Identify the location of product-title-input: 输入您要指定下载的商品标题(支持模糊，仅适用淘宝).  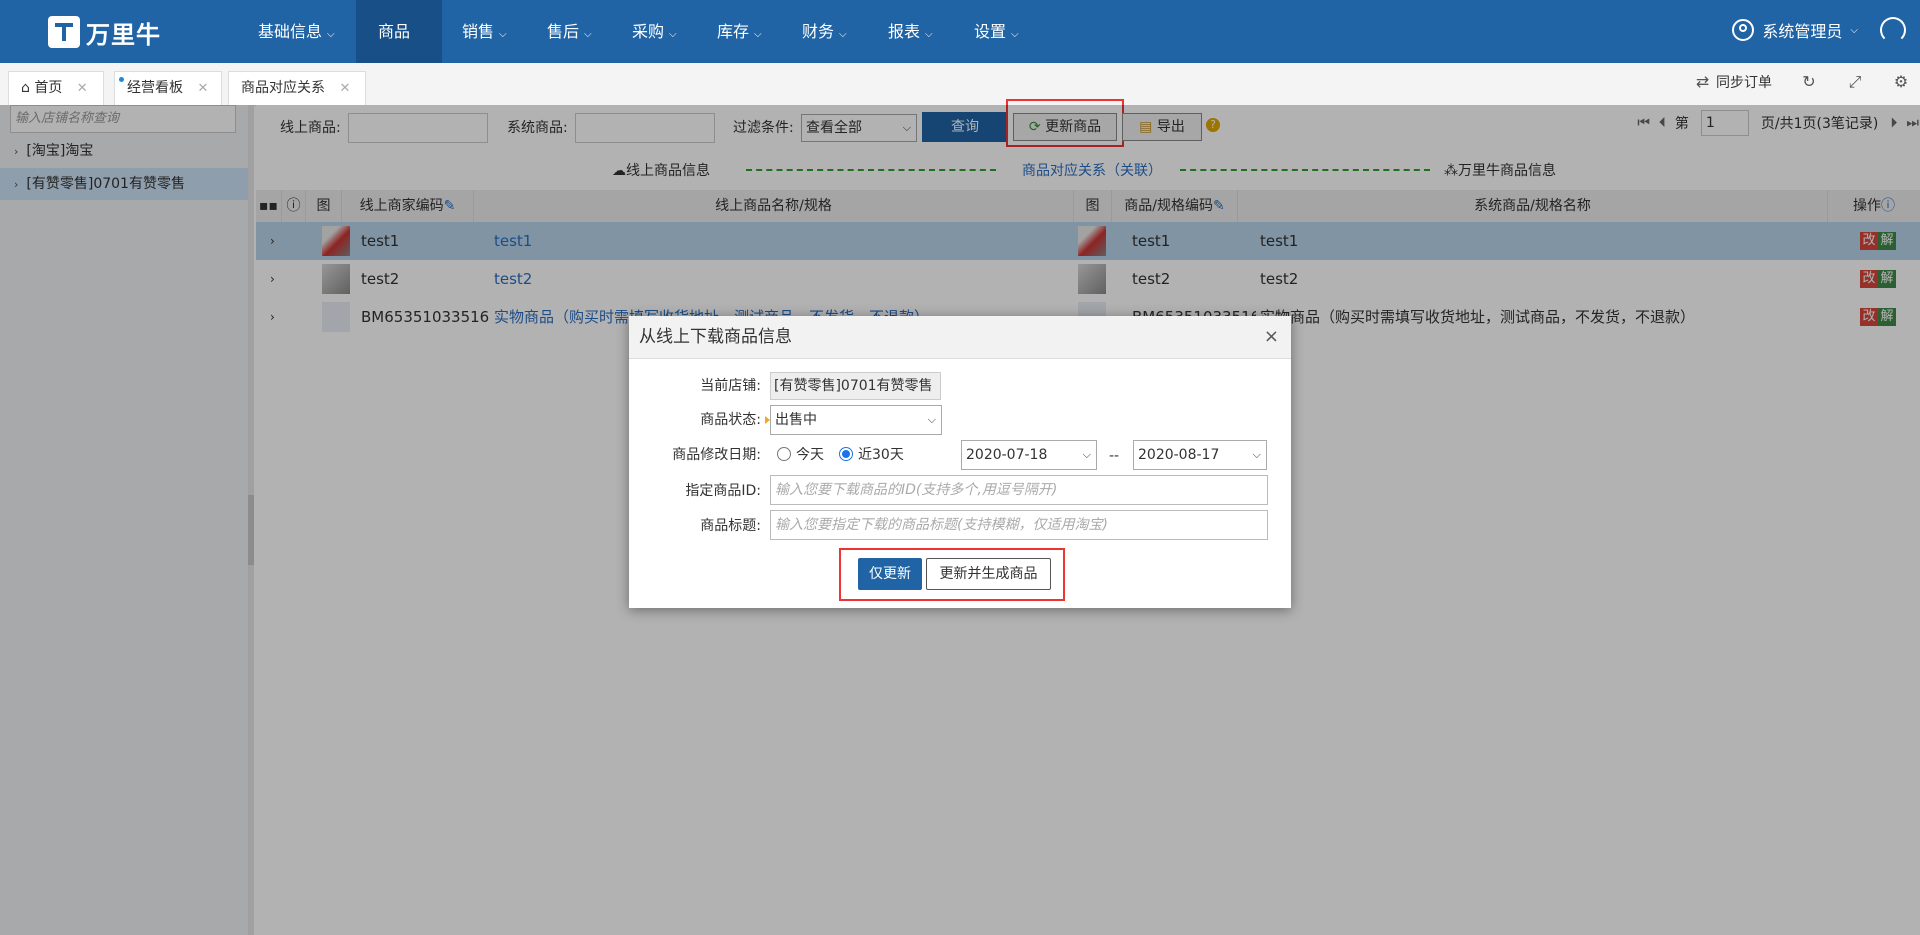
(1019, 525).